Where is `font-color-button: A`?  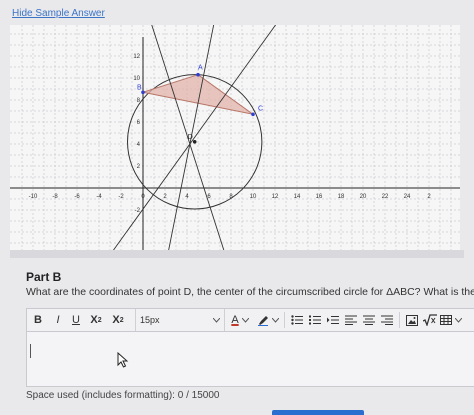 font-color-button: A is located at coordinates (240, 320).